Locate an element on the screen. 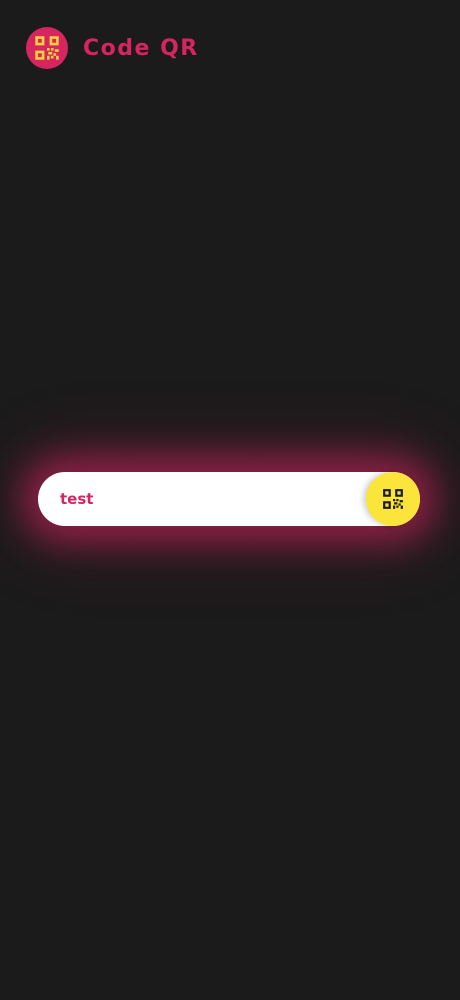 Image resolution: width=460 pixels, height=1000 pixels. app-title: Code QR is located at coordinates (141, 48).